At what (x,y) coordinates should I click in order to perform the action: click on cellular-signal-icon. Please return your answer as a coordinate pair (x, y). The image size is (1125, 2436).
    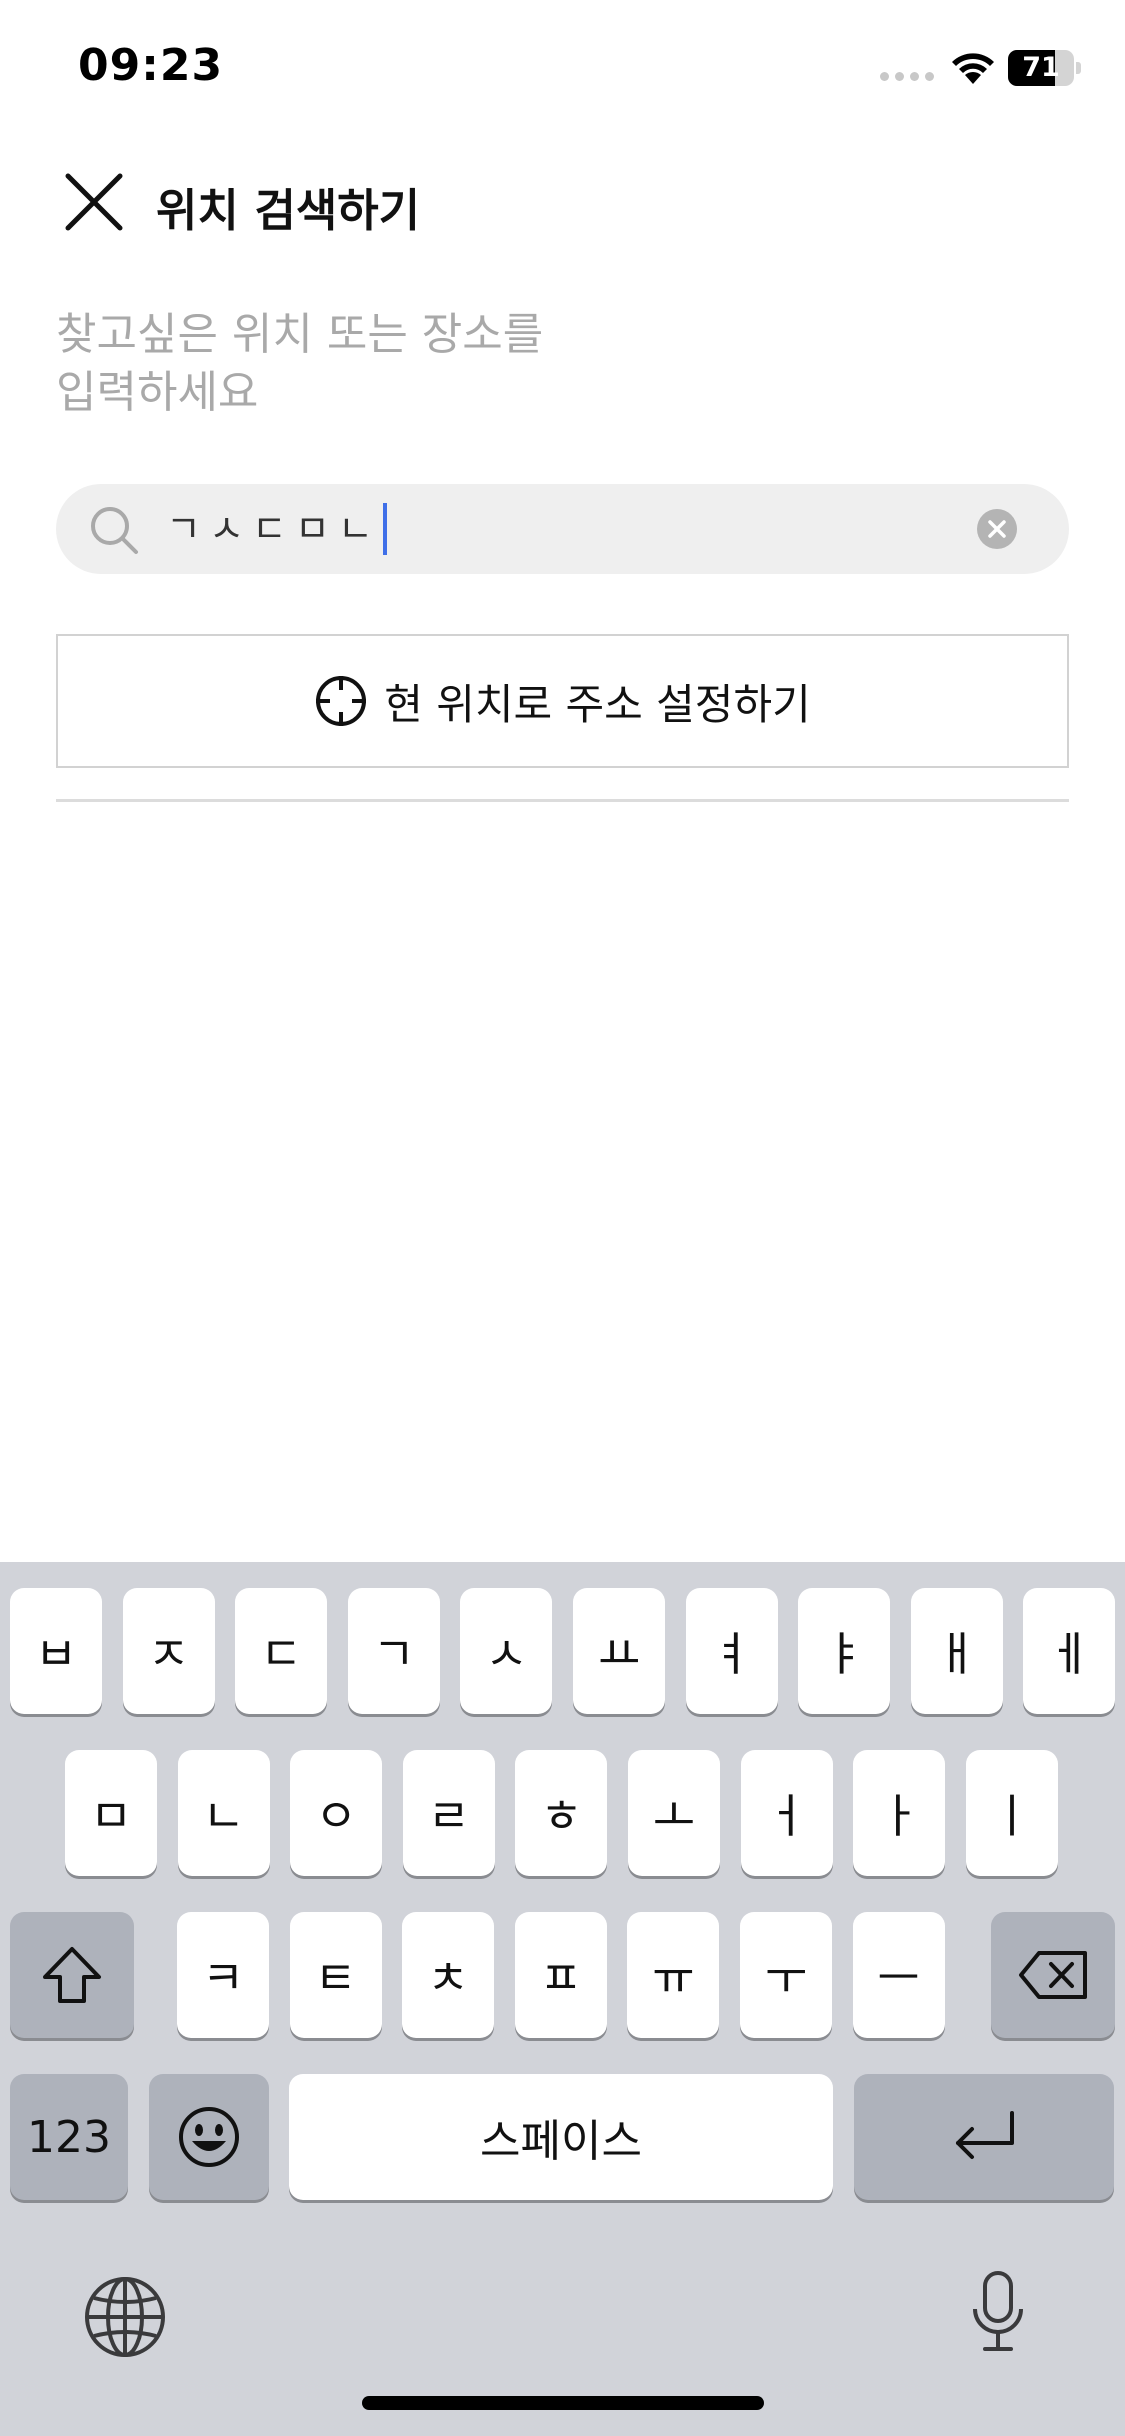
    Looking at the image, I should click on (907, 76).